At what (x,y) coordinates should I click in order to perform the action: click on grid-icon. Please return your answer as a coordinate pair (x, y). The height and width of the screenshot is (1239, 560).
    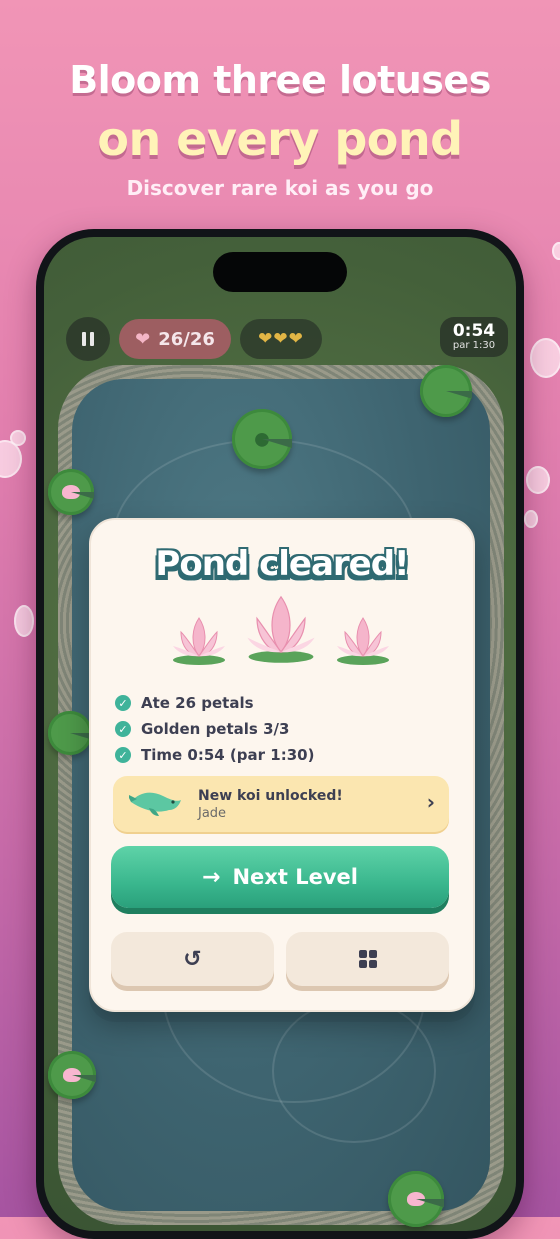
    Looking at the image, I should click on (367, 959).